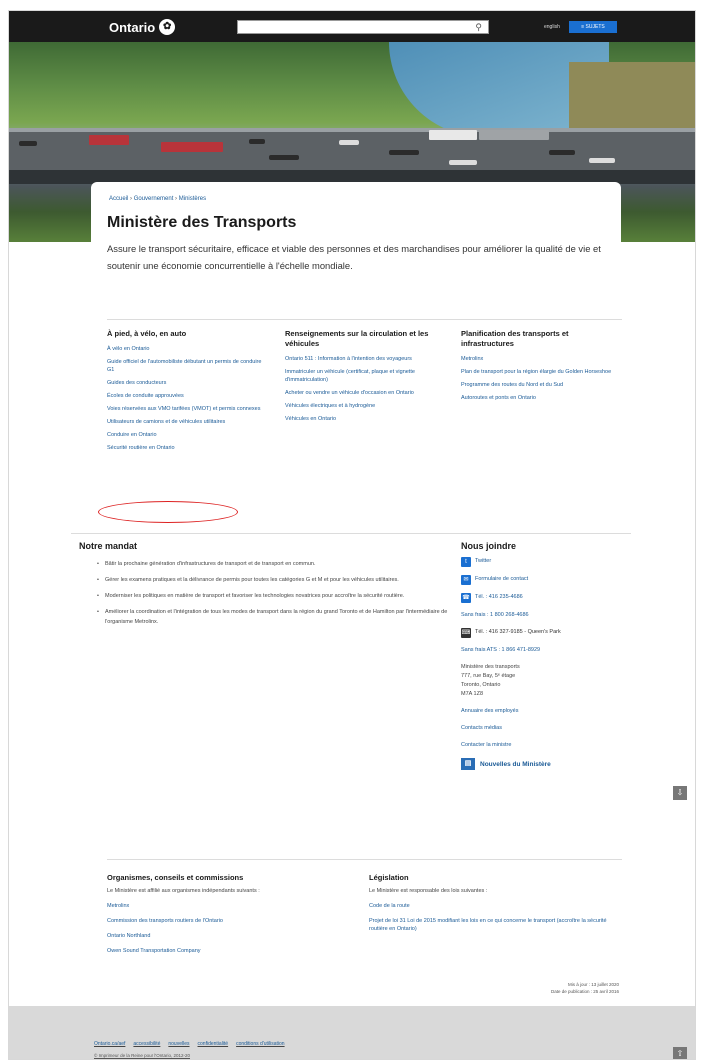 The height and width of the screenshot is (1062, 705). What do you see at coordinates (146, 1044) in the screenshot?
I see `footer-link: accessibilité` at bounding box center [146, 1044].